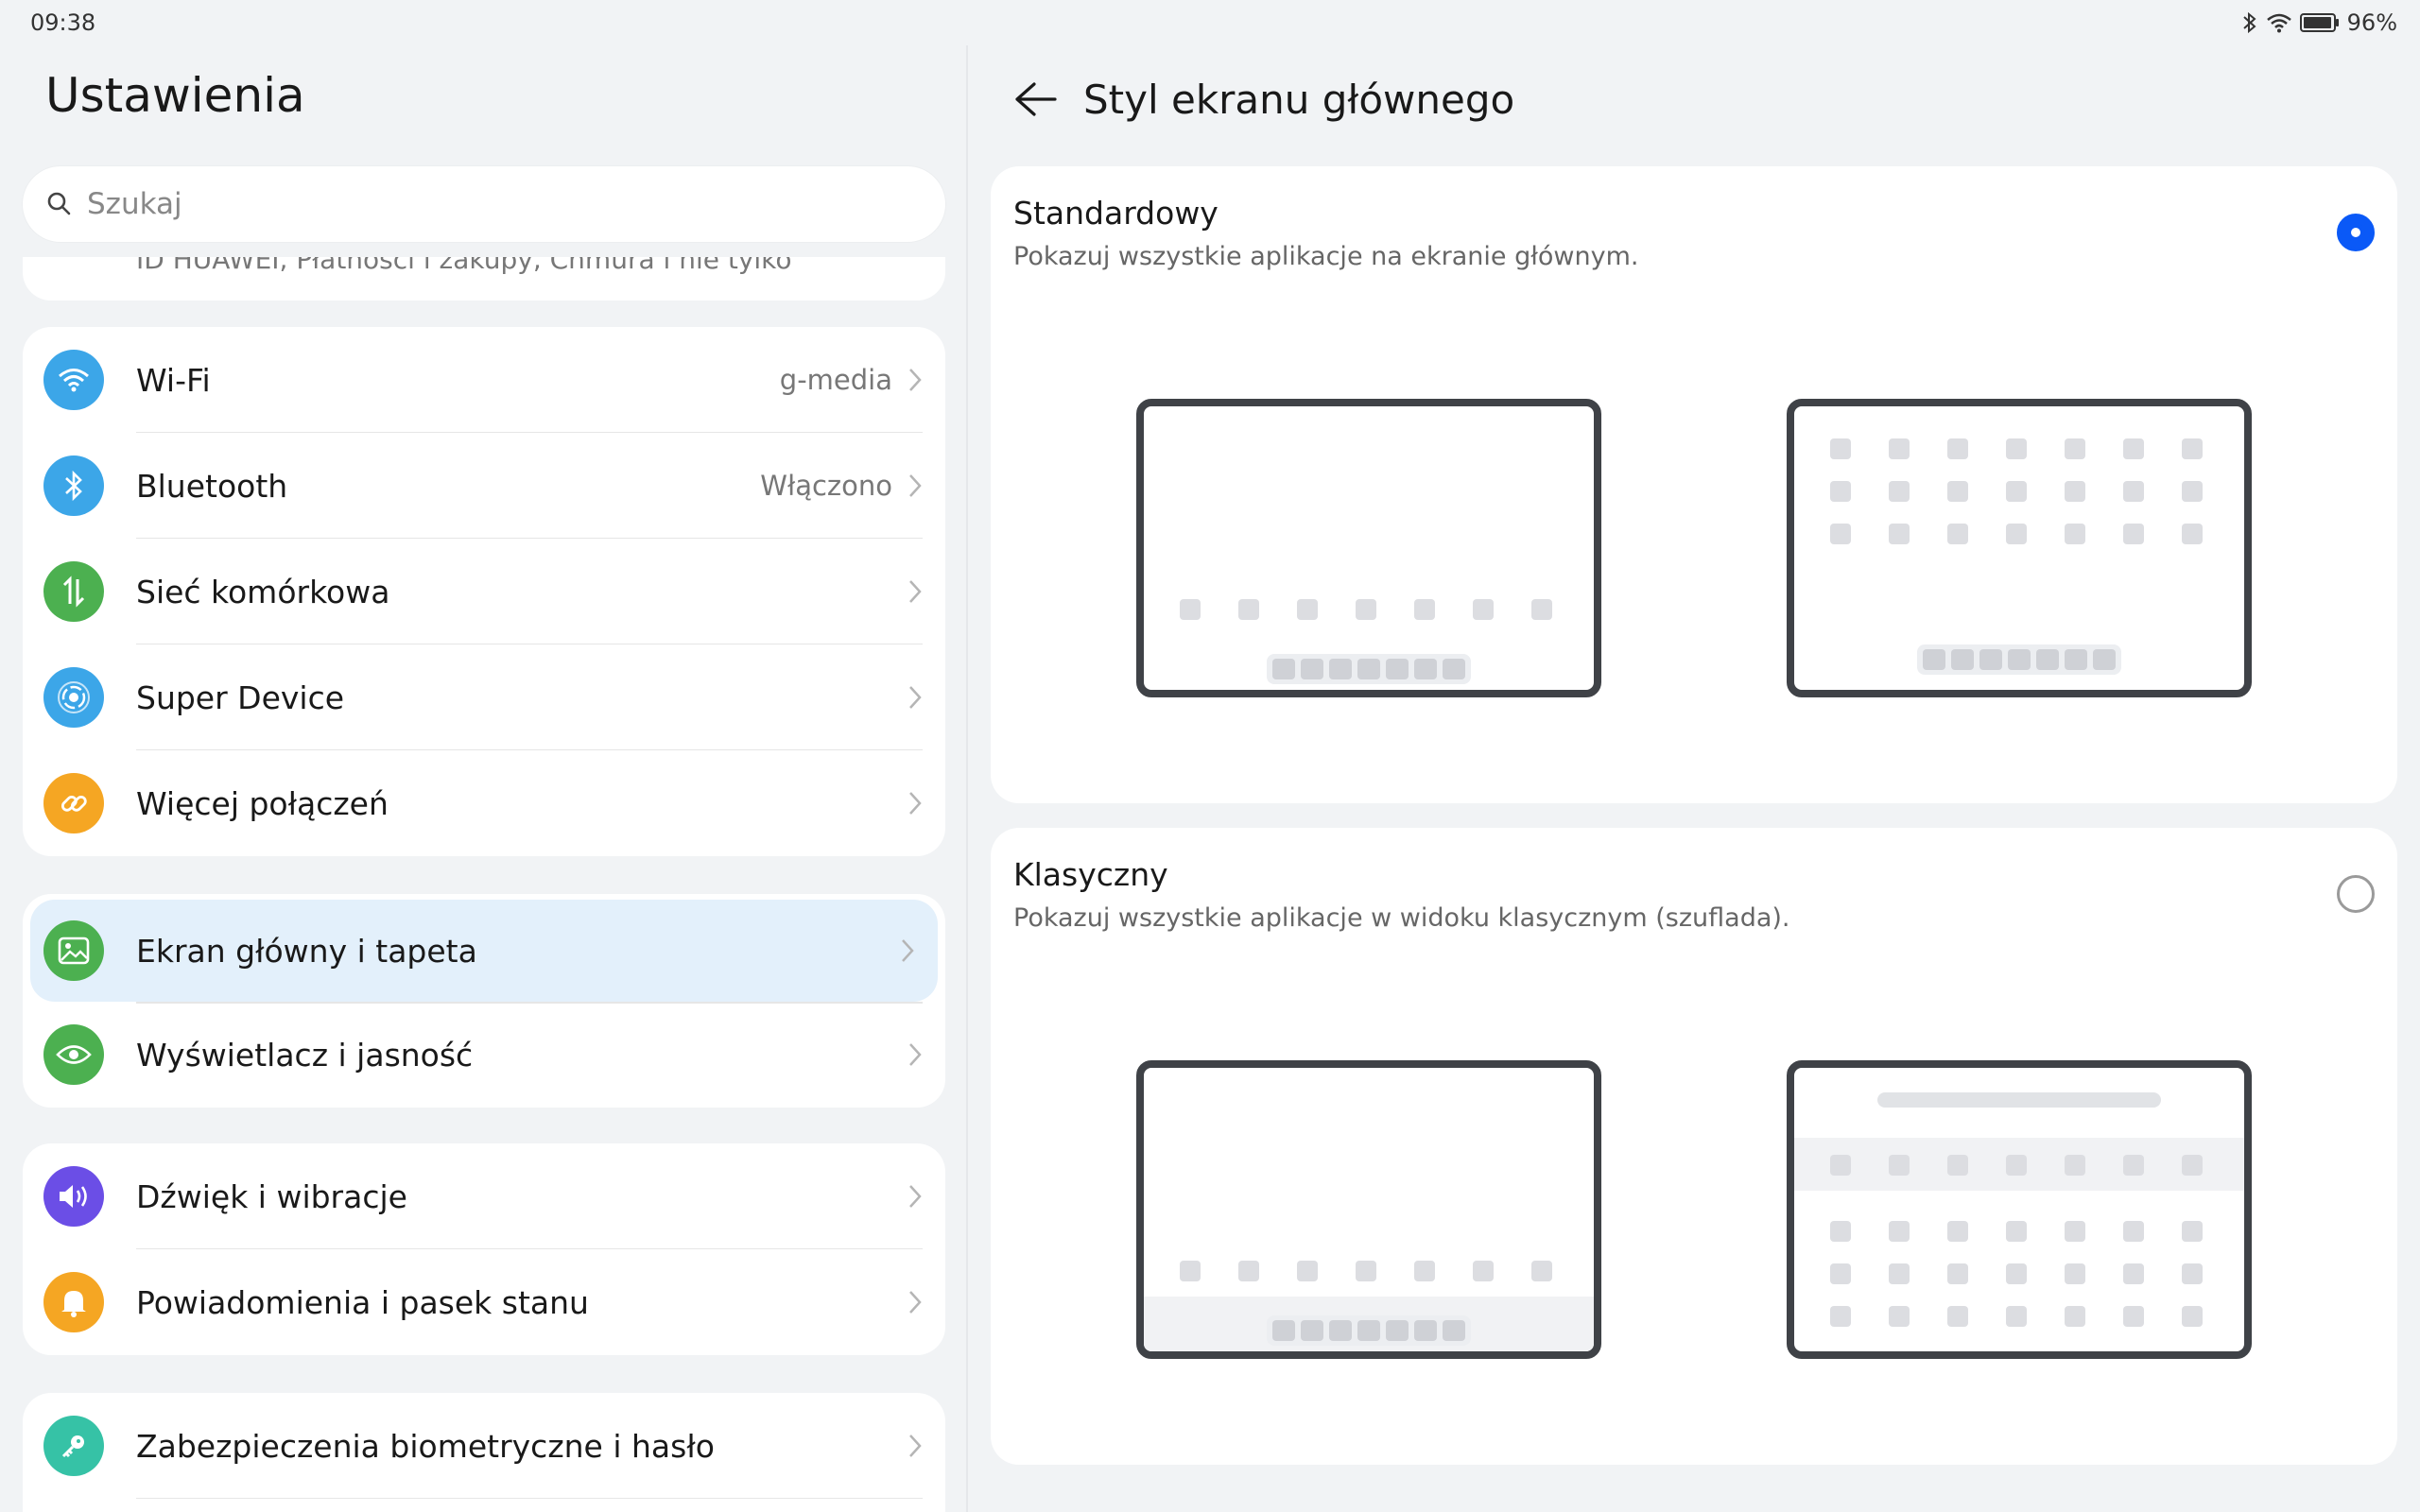 The image size is (2420, 1512). Describe the element at coordinates (73, 1054) in the screenshot. I see `eye-icon` at that location.